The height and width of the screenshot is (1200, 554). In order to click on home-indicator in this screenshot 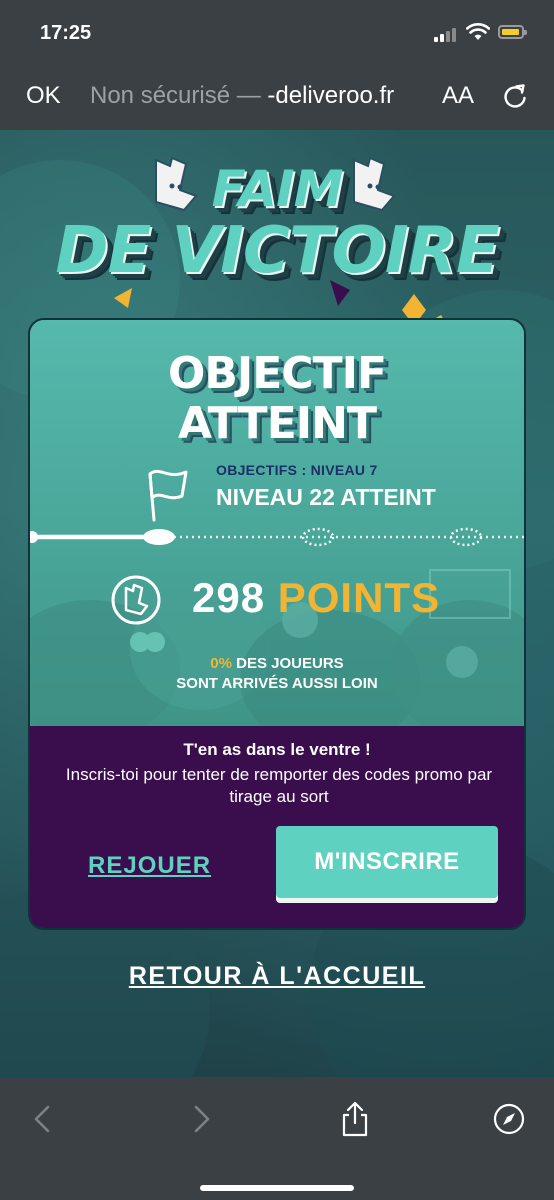, I will do `click(277, 1188)`.